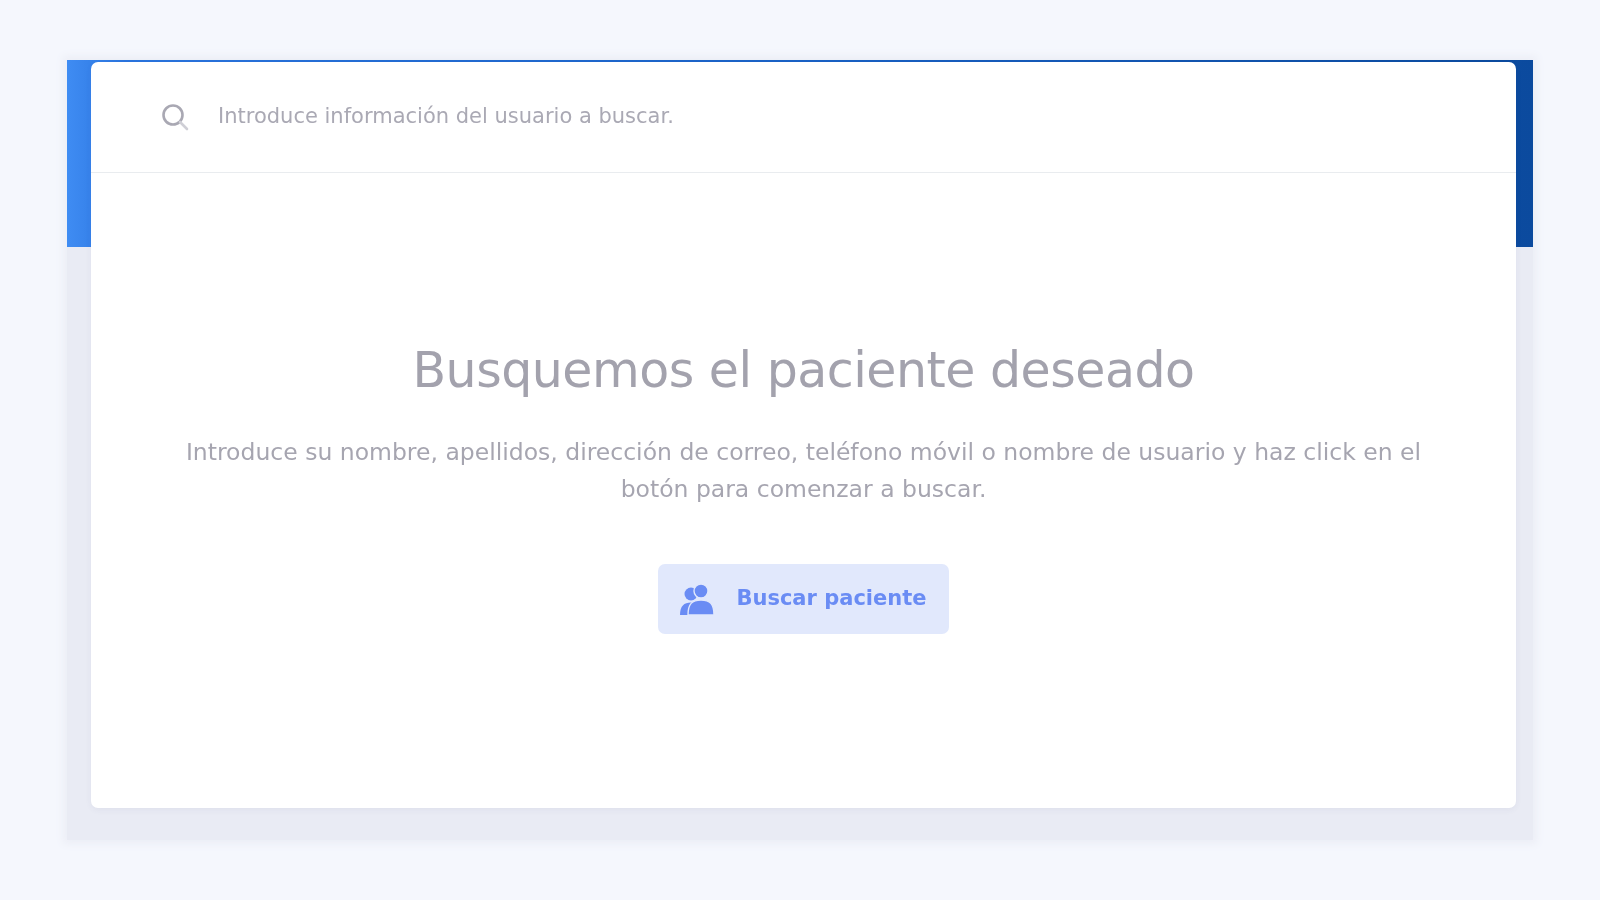  Describe the element at coordinates (697, 599) in the screenshot. I see `users-icon` at that location.